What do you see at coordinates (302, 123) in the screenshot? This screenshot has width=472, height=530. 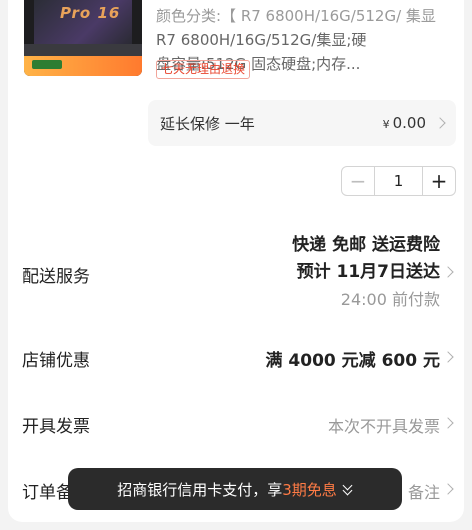 I see `extended-warranty-row: 延长保修 一年 ¥0.00` at bounding box center [302, 123].